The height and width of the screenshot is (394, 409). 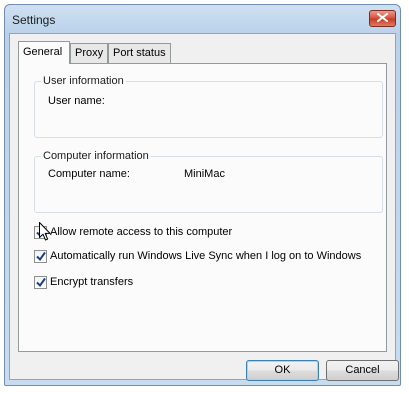 What do you see at coordinates (76, 101) in the screenshot?
I see `user-name-label: User name:` at bounding box center [76, 101].